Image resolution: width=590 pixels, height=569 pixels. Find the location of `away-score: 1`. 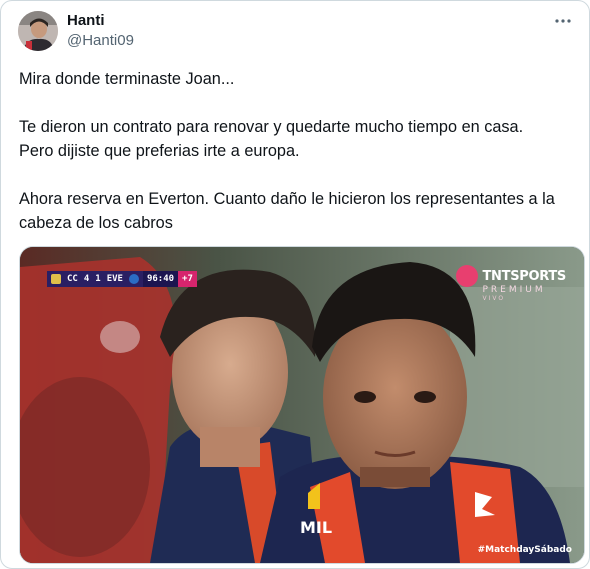

away-score: 1 is located at coordinates (98, 279).